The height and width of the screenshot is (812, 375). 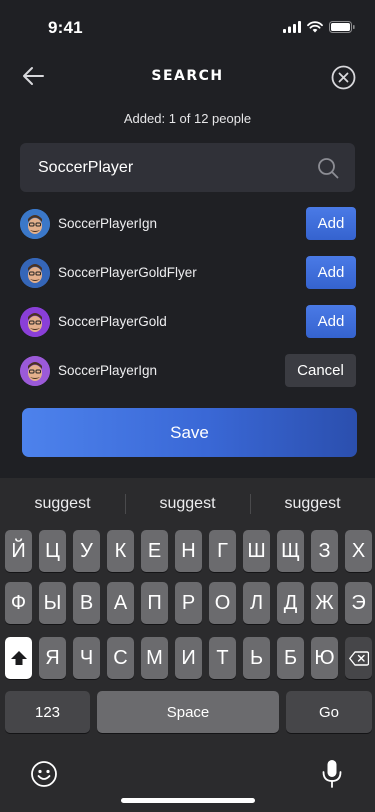 What do you see at coordinates (188, 321) in the screenshot?
I see `list-item: SoccerPlayerGold Add` at bounding box center [188, 321].